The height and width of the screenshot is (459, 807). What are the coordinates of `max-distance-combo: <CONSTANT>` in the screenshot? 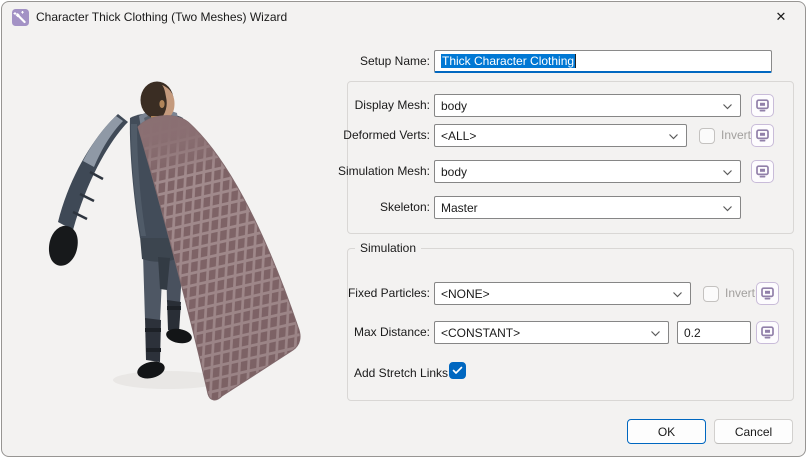 It's located at (551, 332).